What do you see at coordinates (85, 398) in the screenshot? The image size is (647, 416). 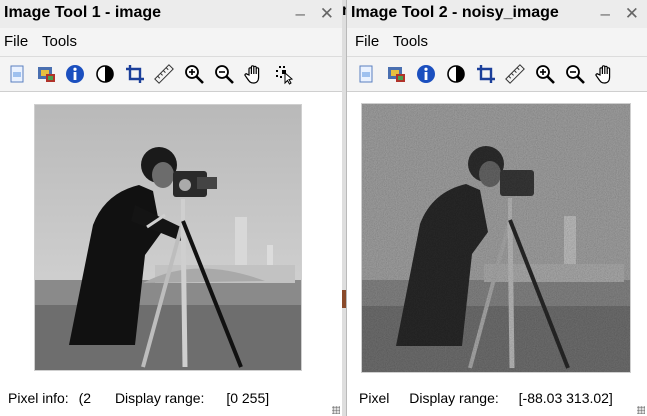 I see `pixel-info-value: (2` at bounding box center [85, 398].